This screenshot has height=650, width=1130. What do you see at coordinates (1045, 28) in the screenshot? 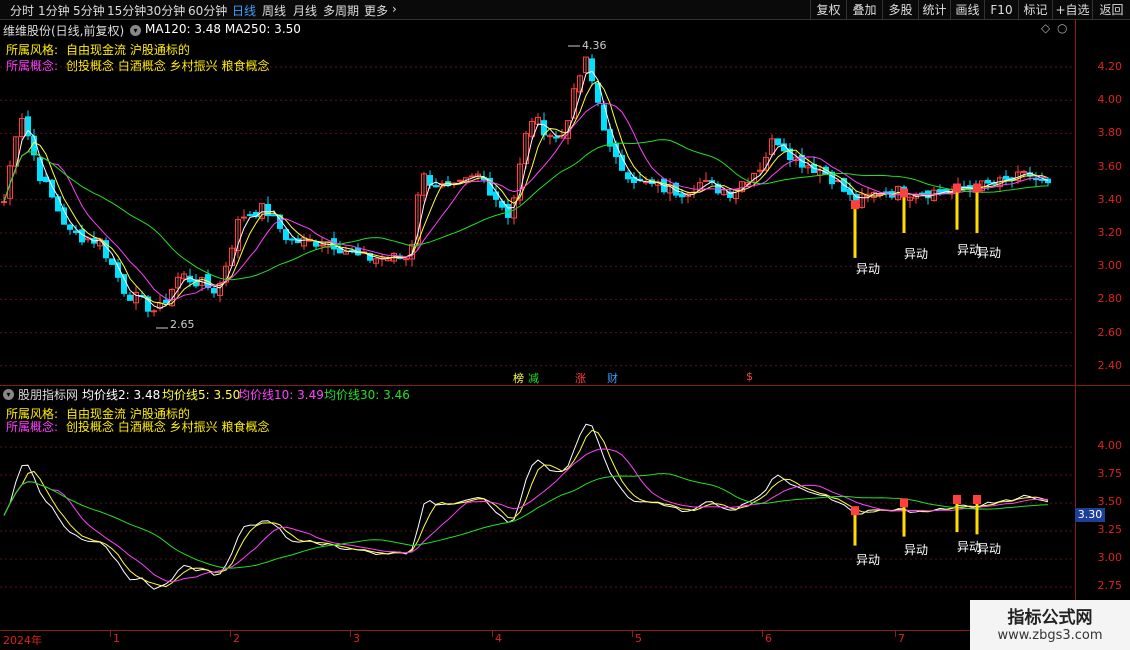
I see `diamond-icon: ◇` at bounding box center [1045, 28].